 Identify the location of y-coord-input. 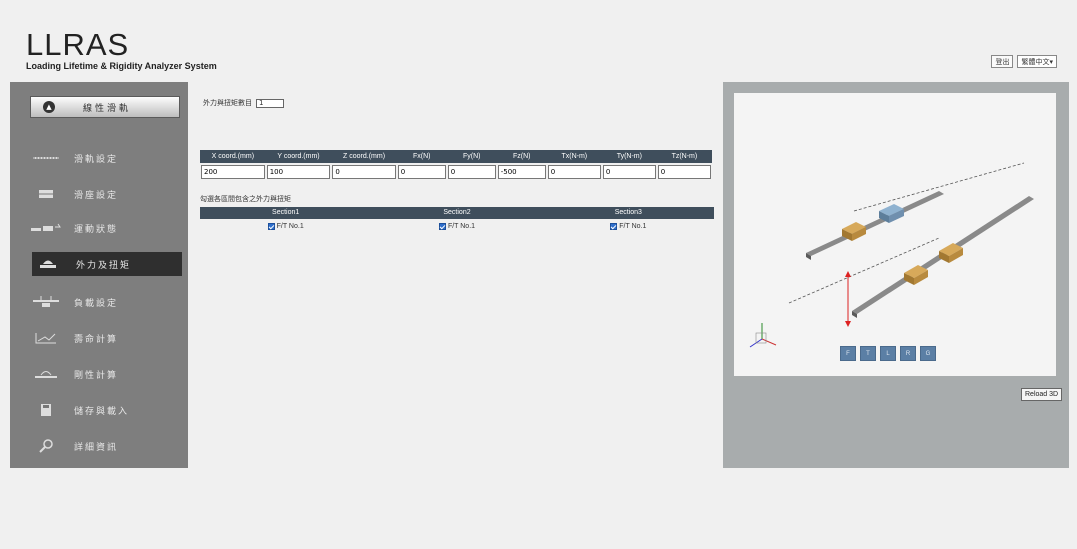
(298, 171).